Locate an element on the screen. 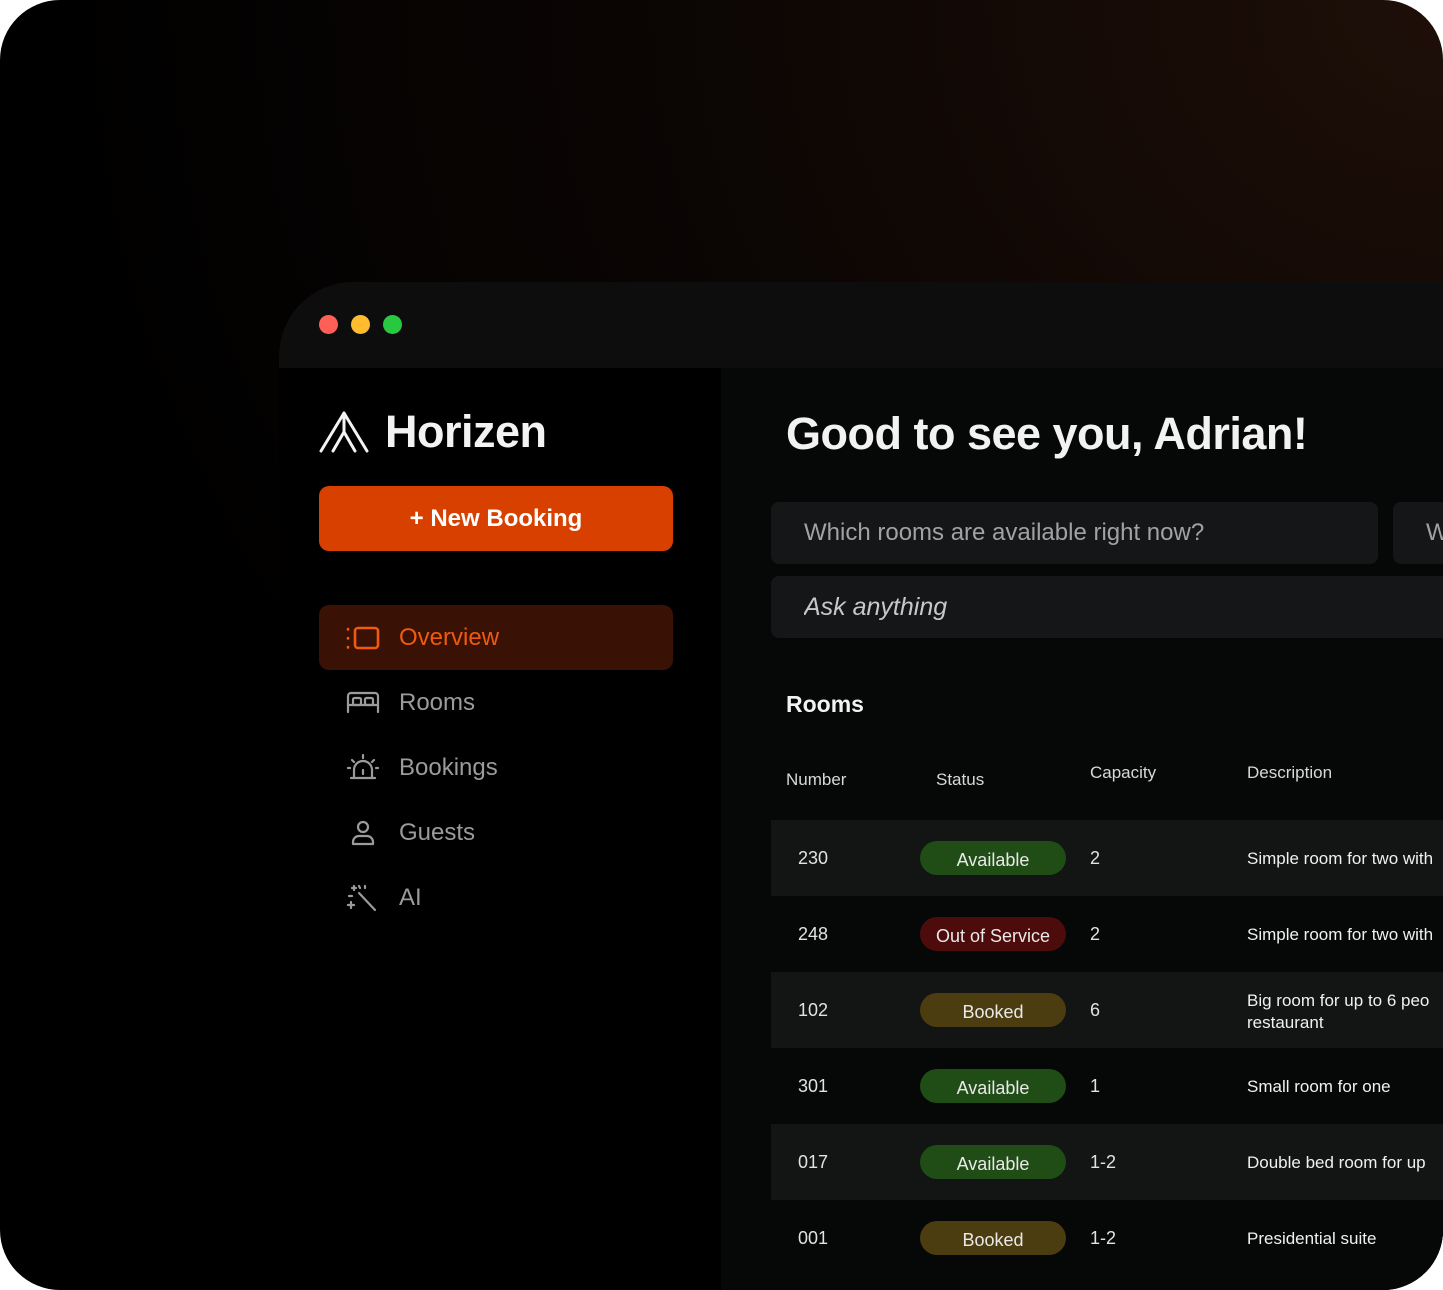  room-number: 001 is located at coordinates (813, 1238).